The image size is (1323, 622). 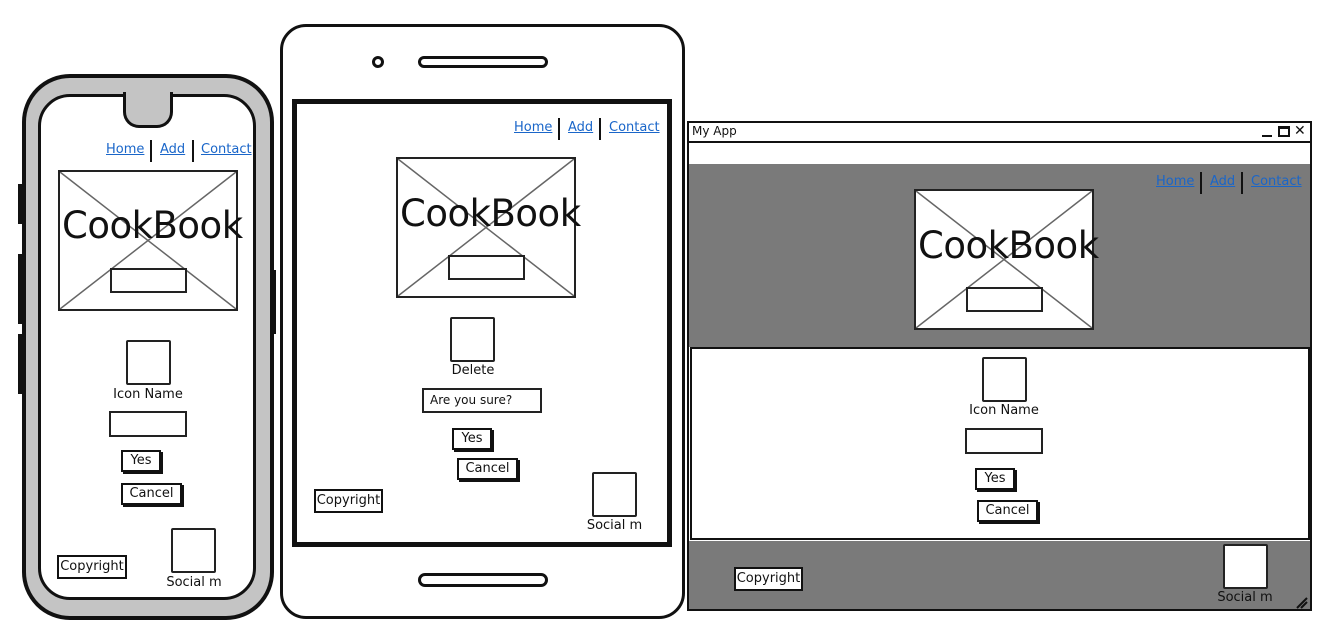 What do you see at coordinates (482, 400) in the screenshot?
I see `confirm-prompt: Are you sure?` at bounding box center [482, 400].